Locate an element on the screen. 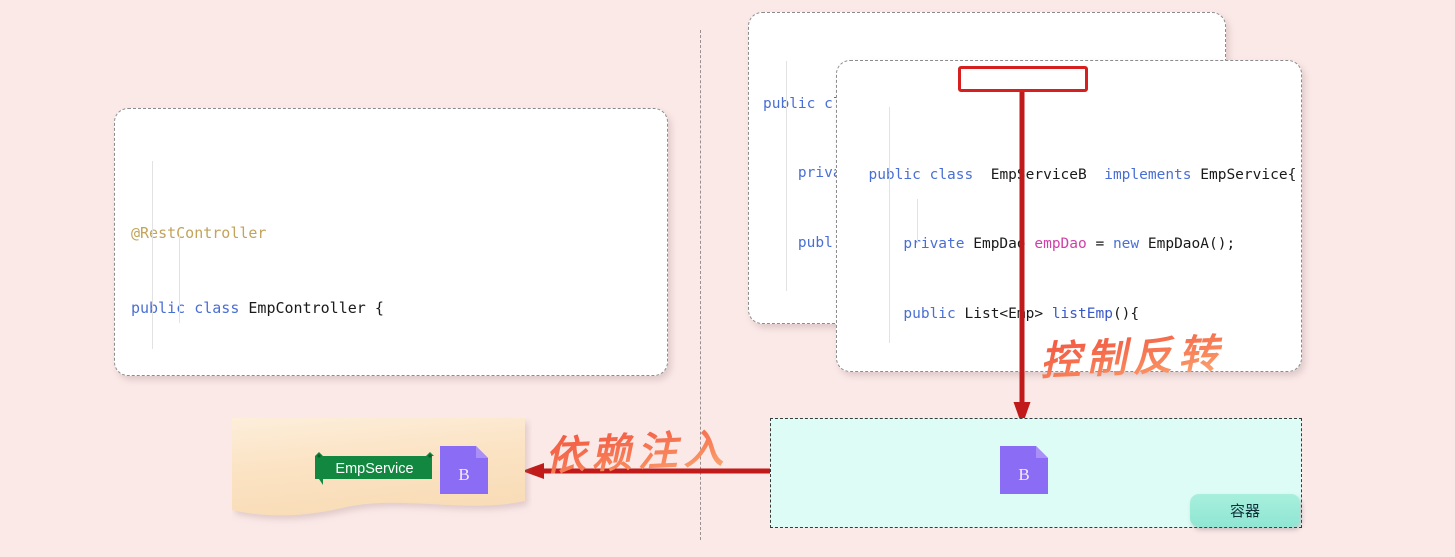 The height and width of the screenshot is (557, 1455). container-badge-label: 容器 is located at coordinates (1244, 511).